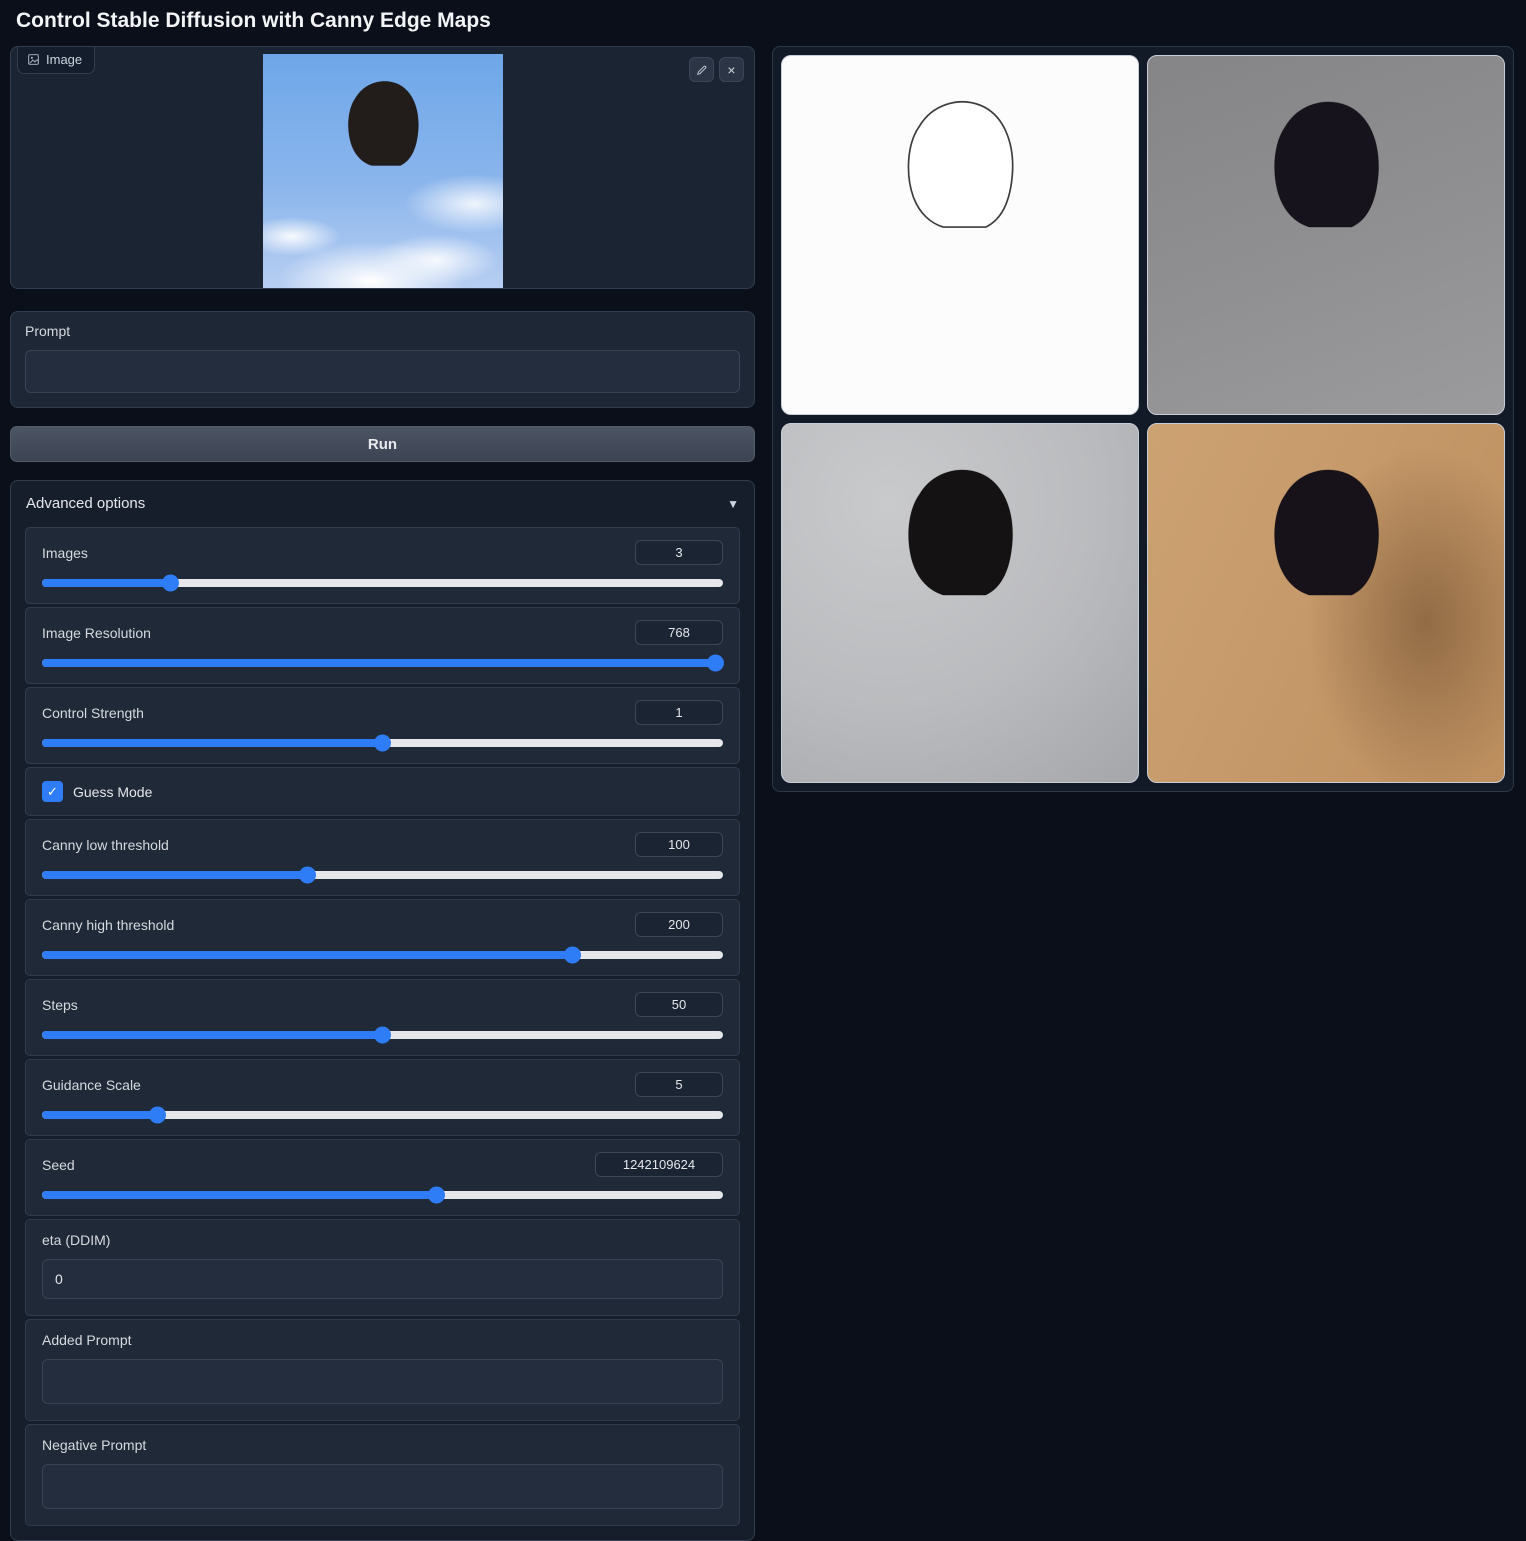 The image size is (1526, 1541). I want to click on guidance-slider-row: Guidance Scale, so click(382, 1097).